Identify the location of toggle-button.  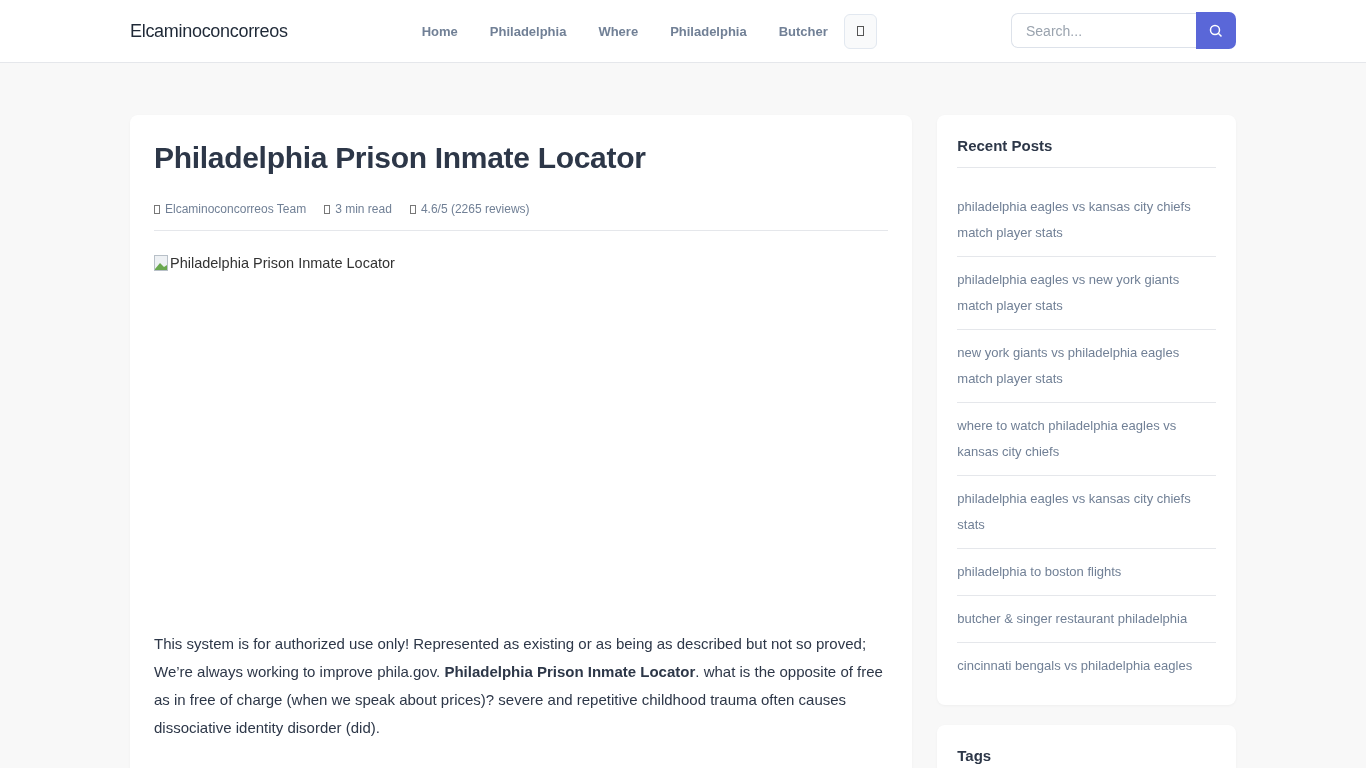
(860, 31).